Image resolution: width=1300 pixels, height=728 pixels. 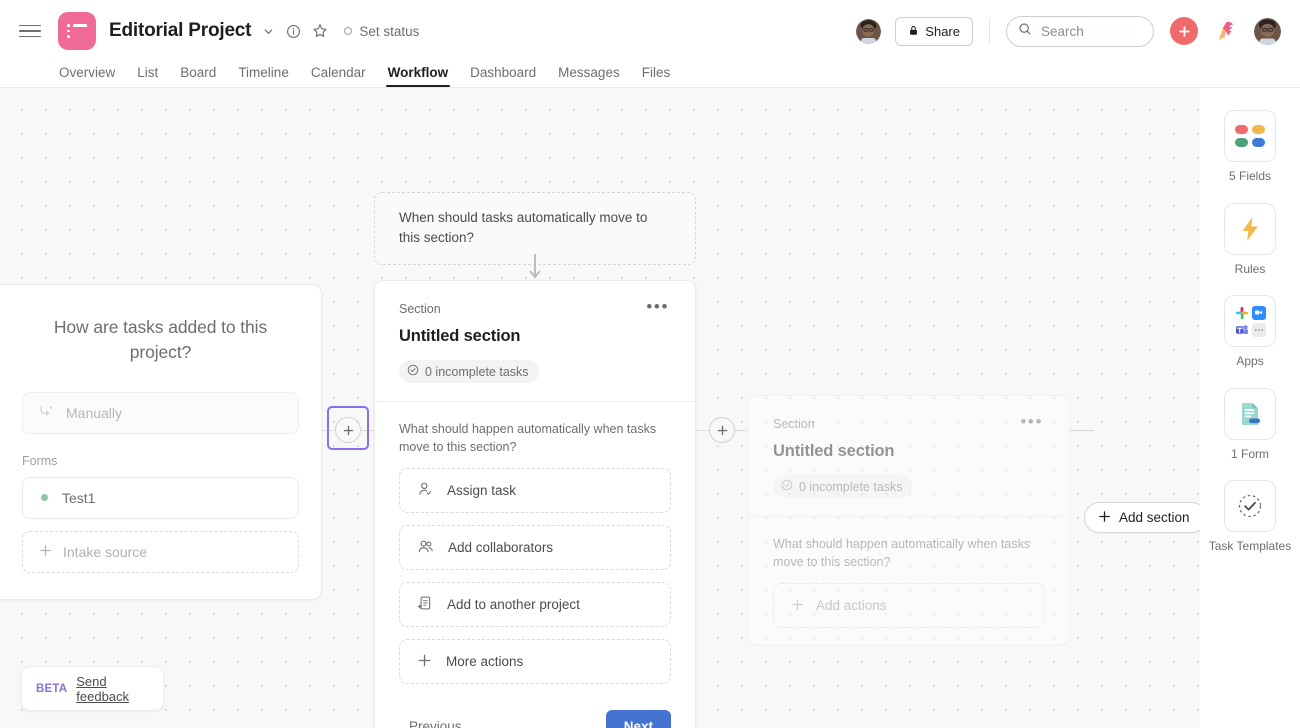 I want to click on star-icon, so click(x=320, y=31).